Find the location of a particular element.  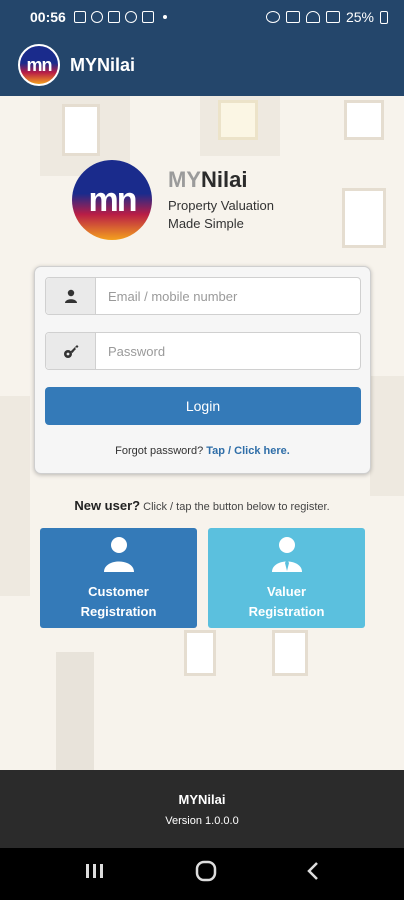

brand-text: MYNilai Property Valuation Made Simple is located at coordinates (221, 200).